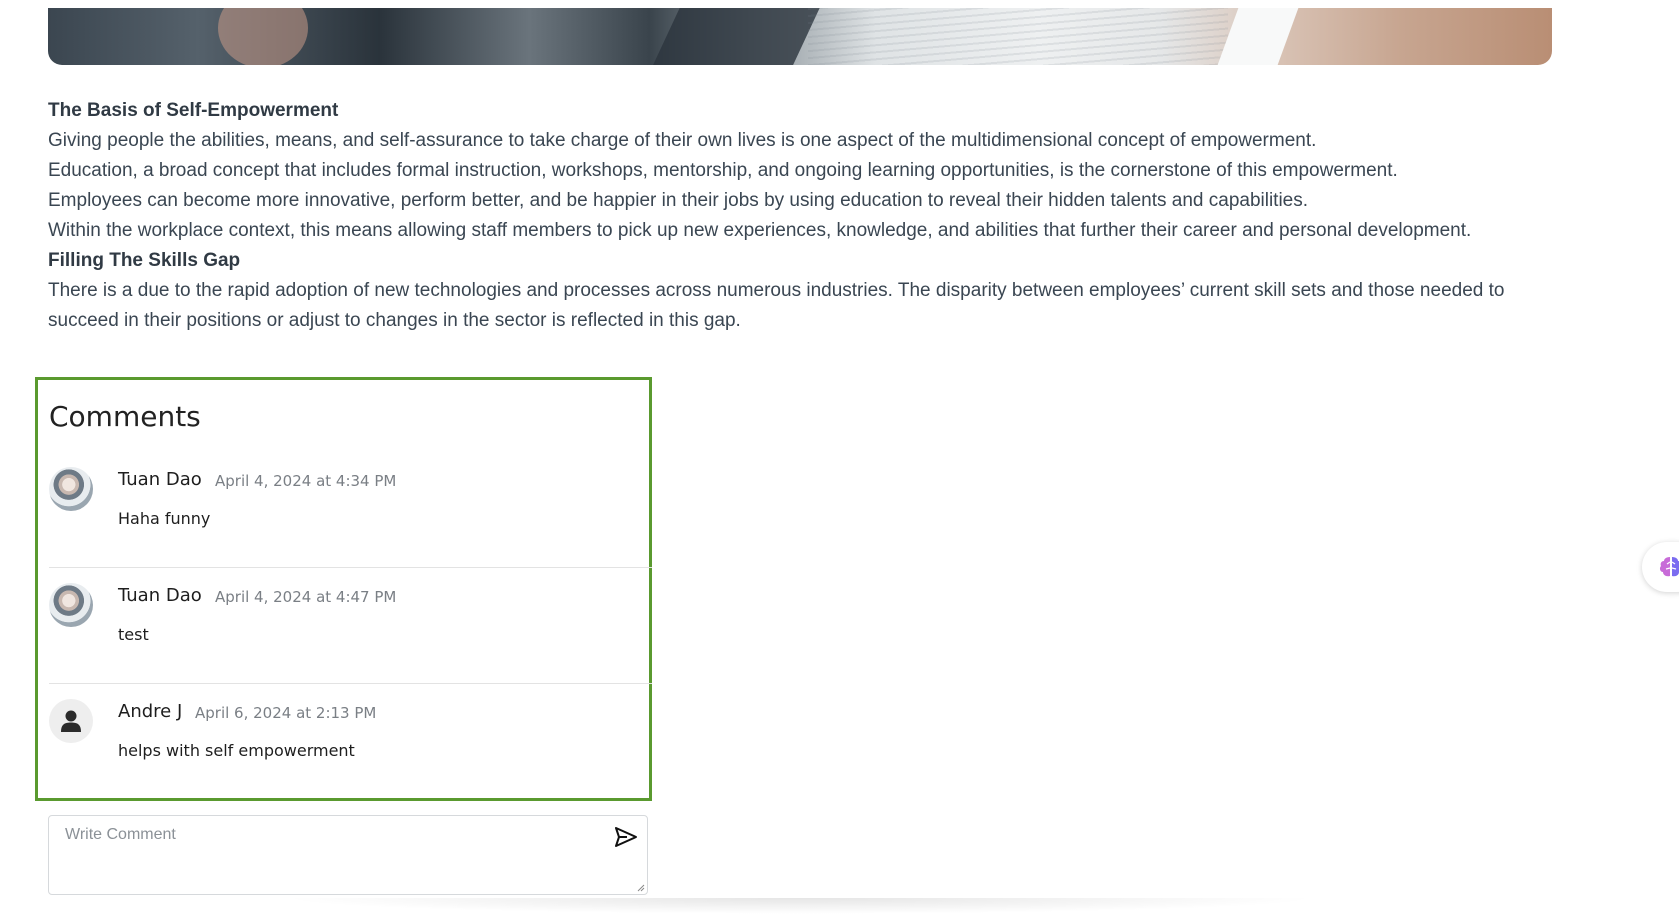 The width and height of the screenshot is (1679, 914). Describe the element at coordinates (193, 110) in the screenshot. I see `section-heading: The Basis of Self-Empowerment` at that location.